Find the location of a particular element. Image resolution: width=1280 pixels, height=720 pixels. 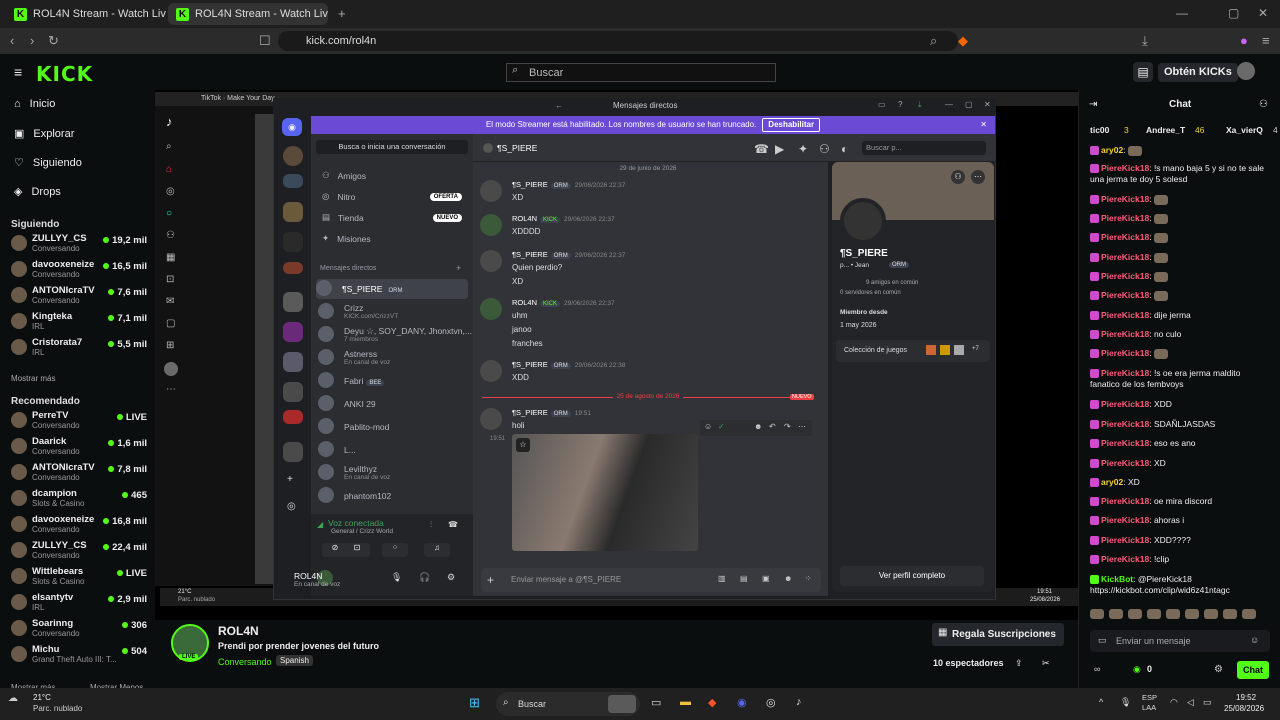

get-kicks-button: Obtén KICKs is located at coordinates (1198, 72).